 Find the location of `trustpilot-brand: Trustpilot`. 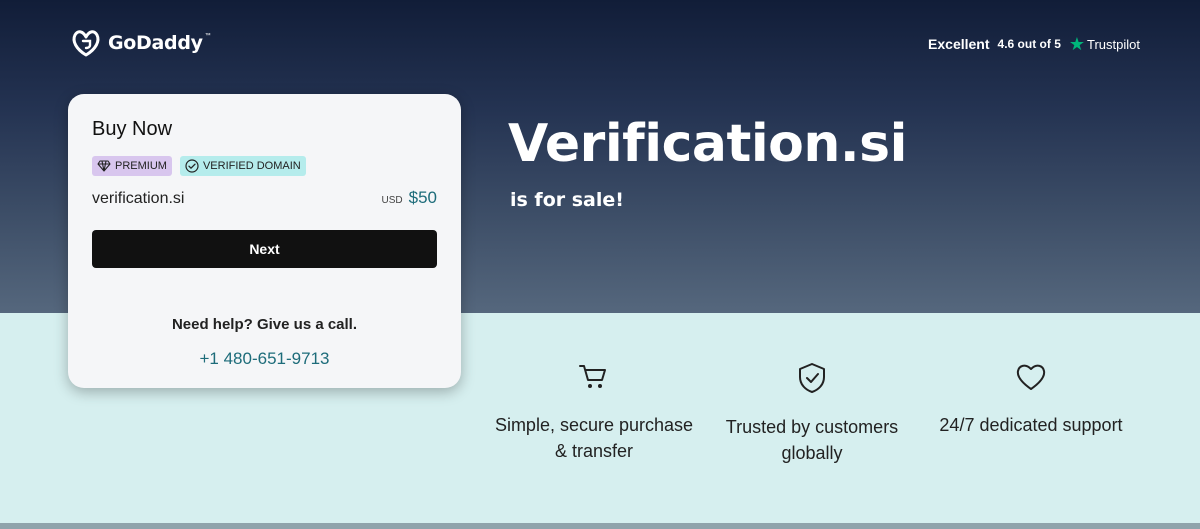

trustpilot-brand: Trustpilot is located at coordinates (1113, 44).